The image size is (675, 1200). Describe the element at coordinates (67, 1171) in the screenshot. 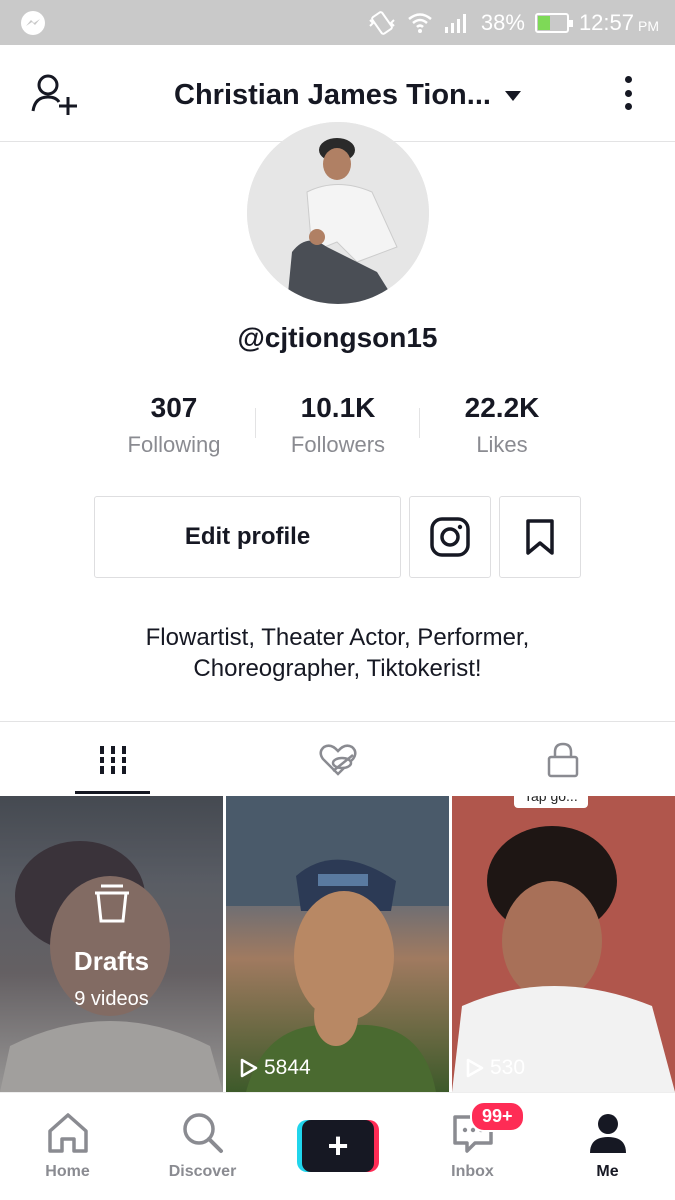

I see `nav-label: Home` at that location.